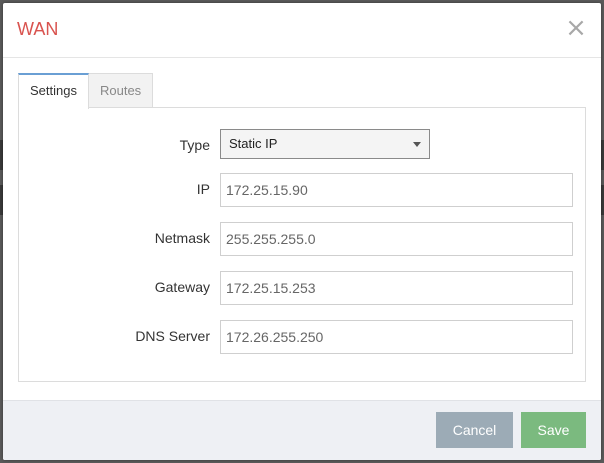 The height and width of the screenshot is (463, 604). Describe the element at coordinates (396, 288) in the screenshot. I see `gateway-input` at that location.